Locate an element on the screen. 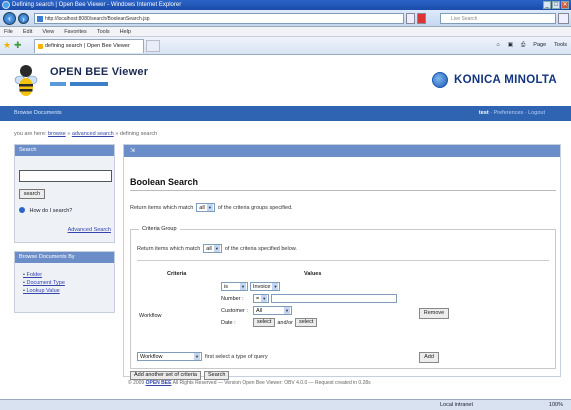 Image resolution: width=571 pixels, height=410 pixels. date-label: Date : is located at coordinates (228, 322).